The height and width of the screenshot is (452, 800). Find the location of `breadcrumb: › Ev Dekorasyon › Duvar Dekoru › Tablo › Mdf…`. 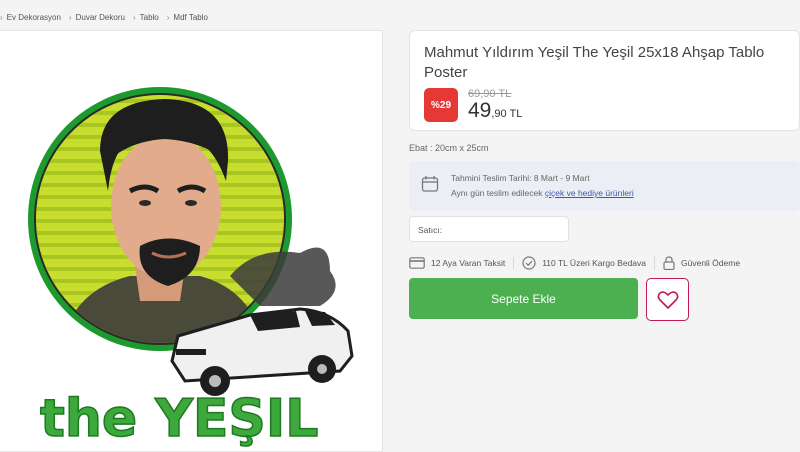

breadcrumb: › Ev Dekorasyon › Duvar Dekoru › Tablo › Mdf… is located at coordinates (108, 17).